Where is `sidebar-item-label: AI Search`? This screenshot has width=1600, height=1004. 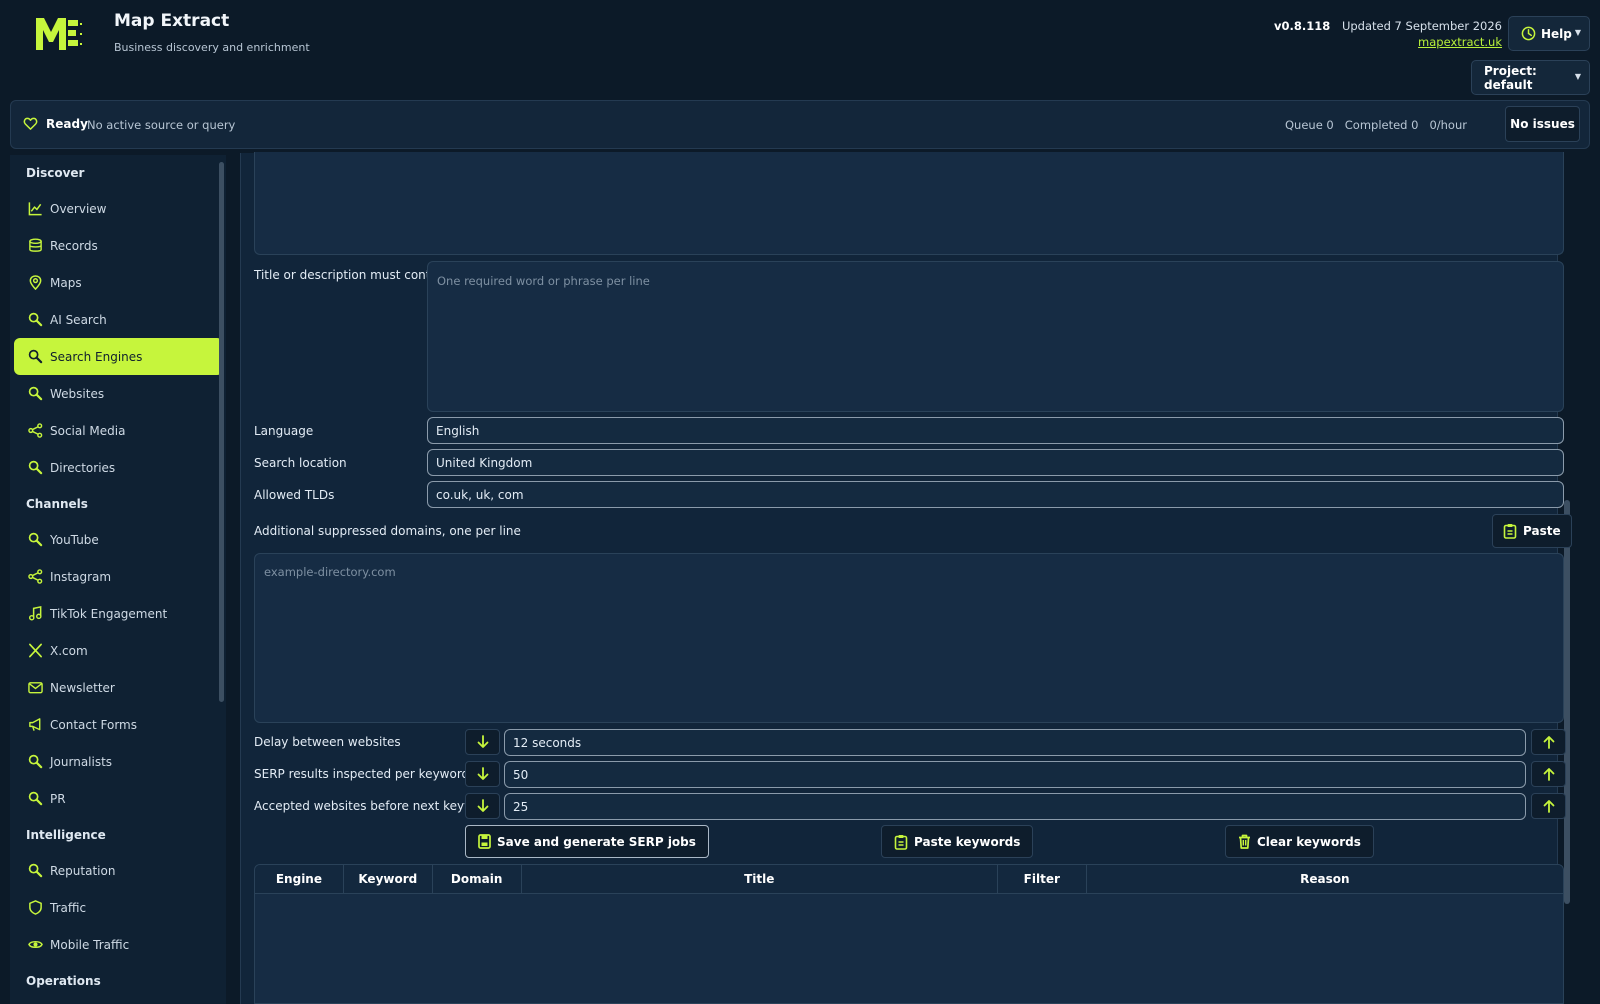 sidebar-item-label: AI Search is located at coordinates (78, 319).